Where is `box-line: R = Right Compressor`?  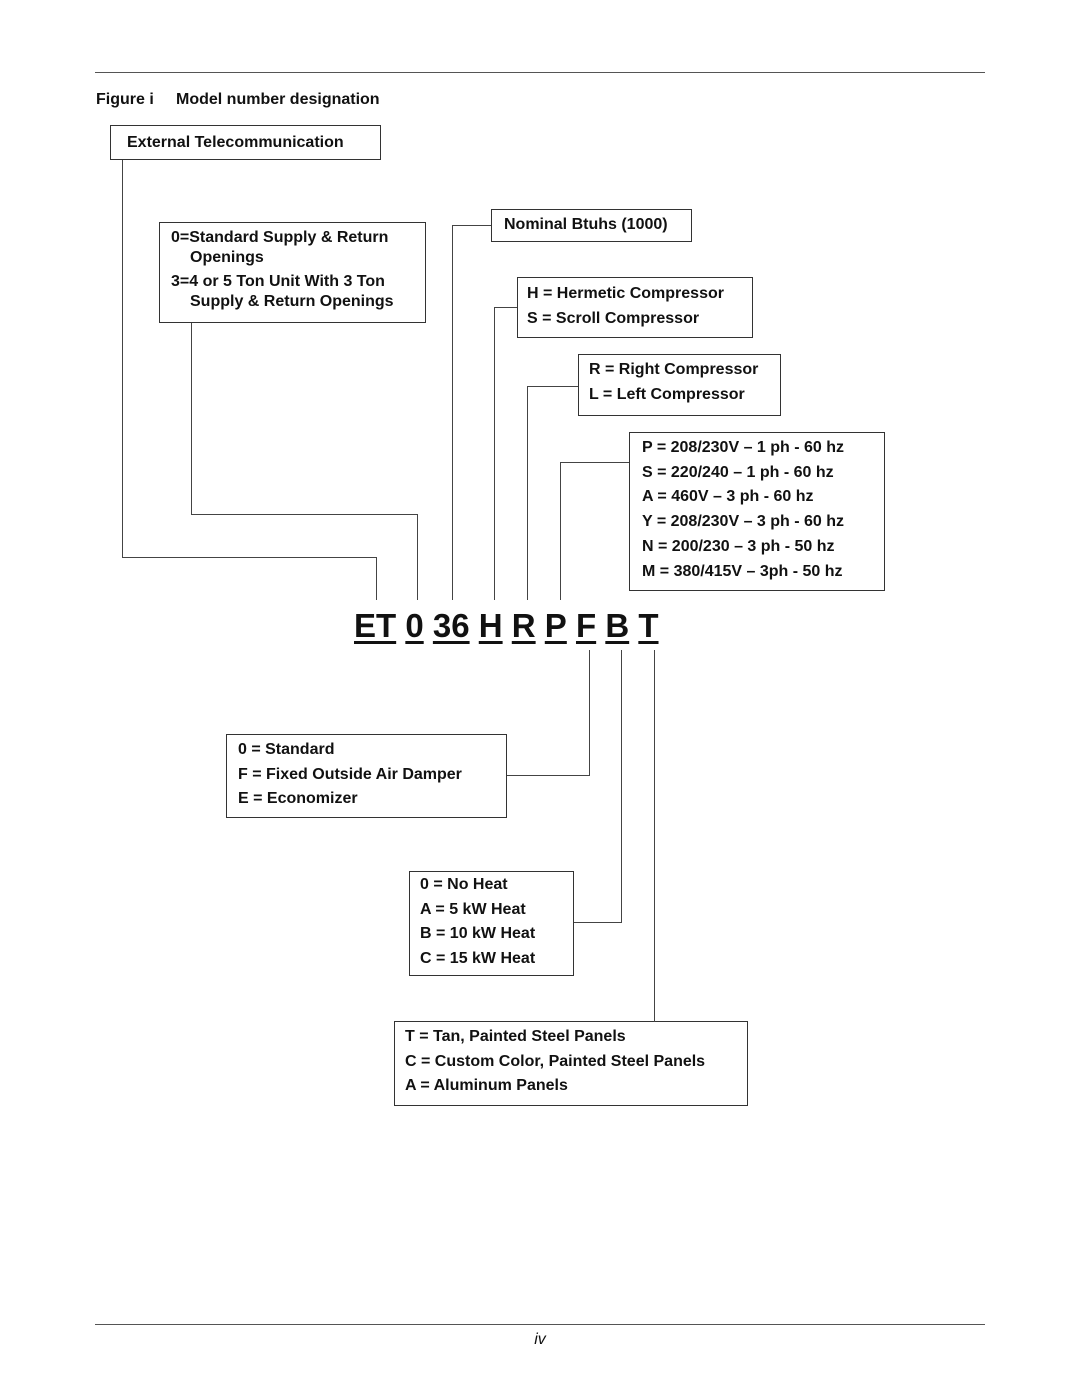
box-line: R = Right Compressor is located at coordinates (674, 369).